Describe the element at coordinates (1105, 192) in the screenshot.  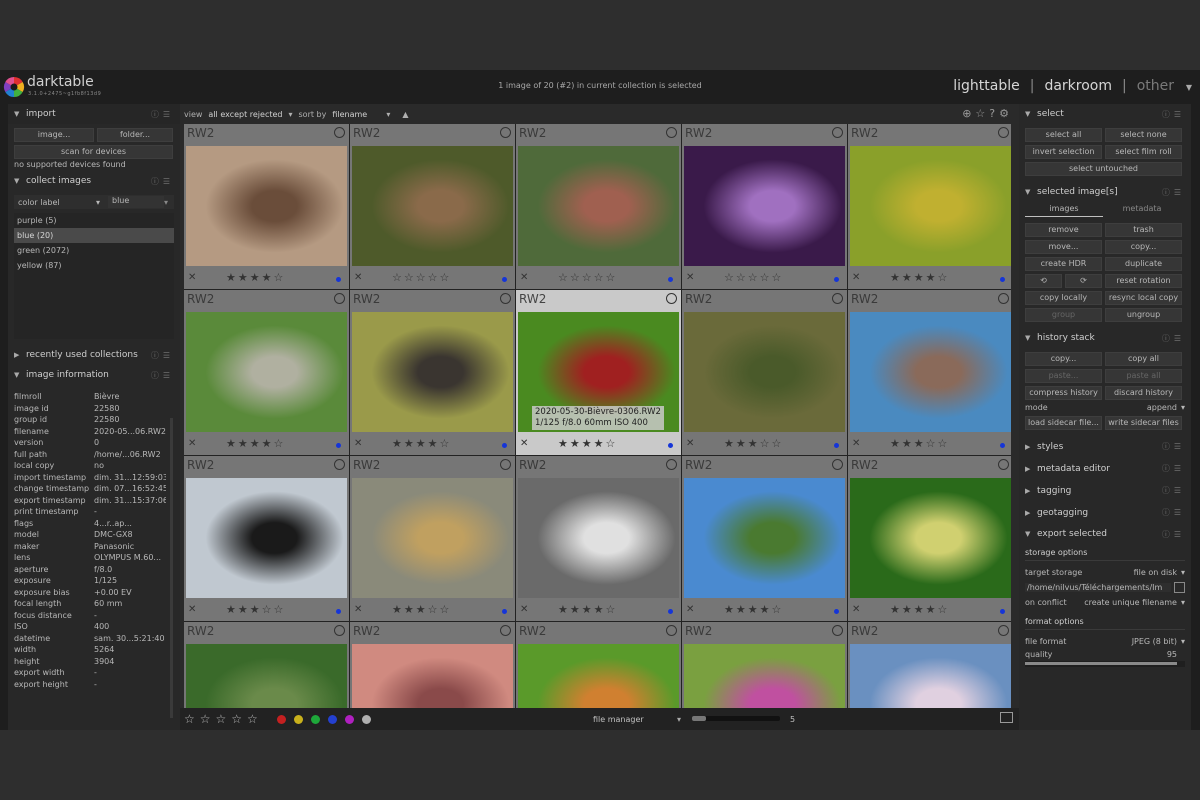
I see `module-selected-header: ▼ selected image[s] ⓘ☰` at that location.